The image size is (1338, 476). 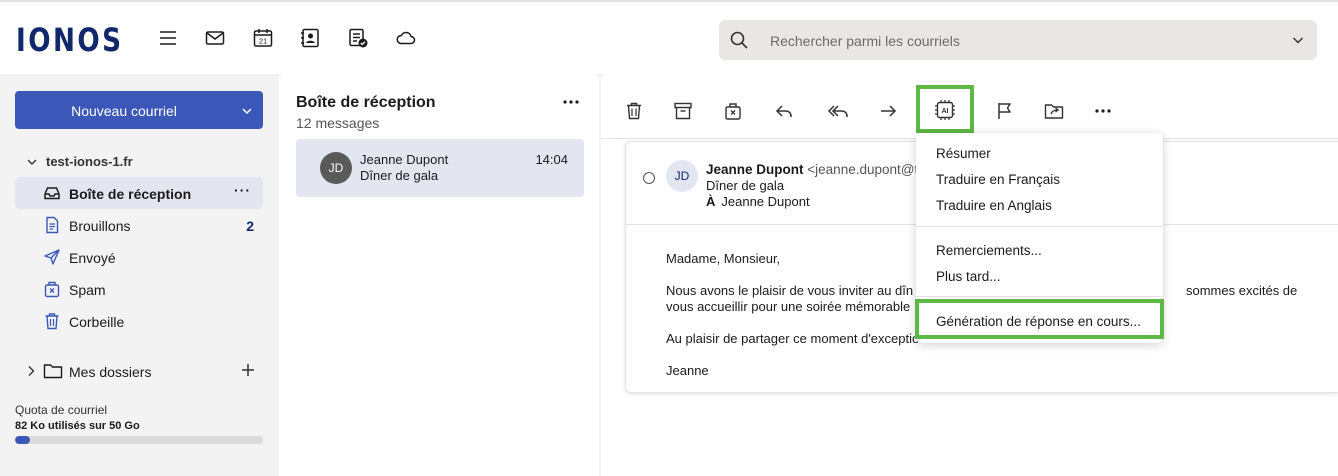 What do you see at coordinates (366, 102) in the screenshot?
I see `list-title: Boîte de réception` at bounding box center [366, 102].